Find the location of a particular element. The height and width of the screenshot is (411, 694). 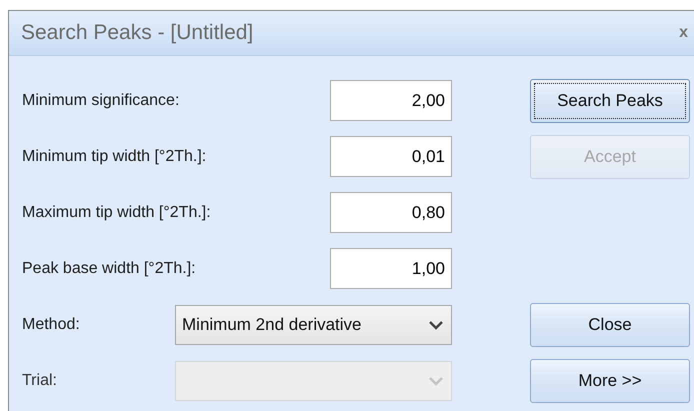

field-label: Trial: is located at coordinates (40, 381).